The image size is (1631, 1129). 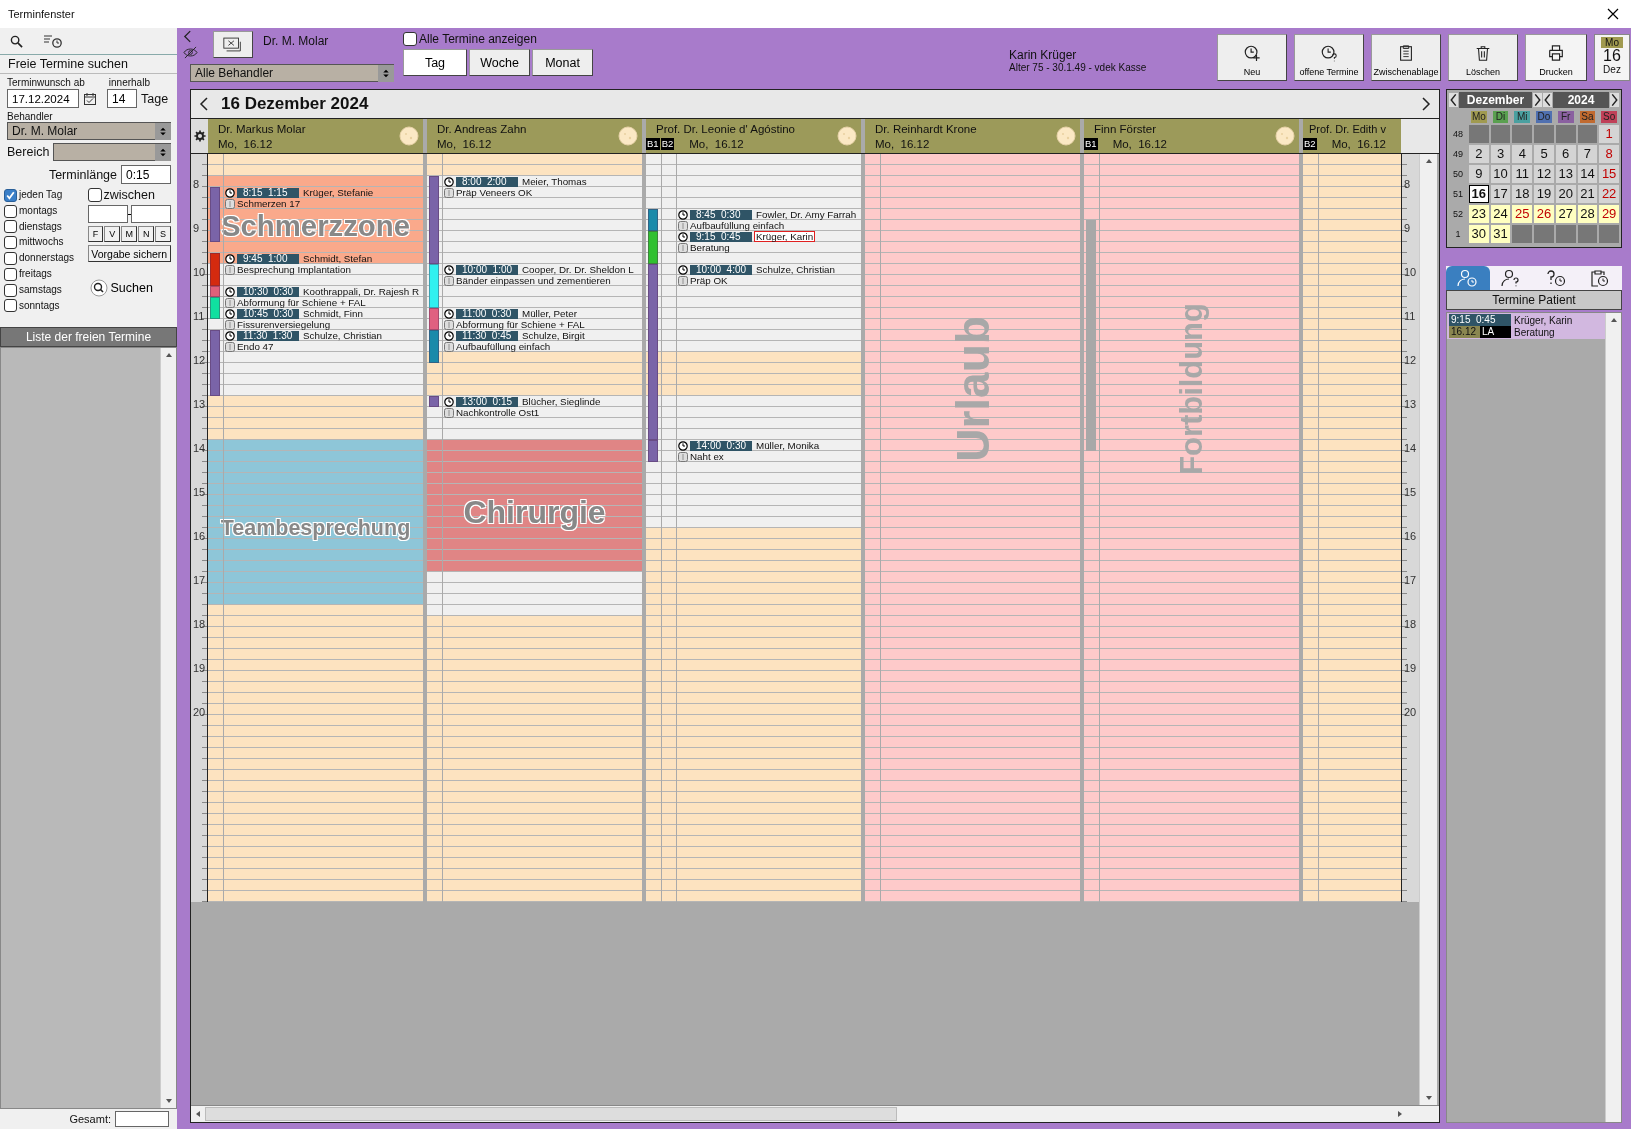 What do you see at coordinates (1406, 57) in the screenshot?
I see `toolbar-button: Zwischenablage` at bounding box center [1406, 57].